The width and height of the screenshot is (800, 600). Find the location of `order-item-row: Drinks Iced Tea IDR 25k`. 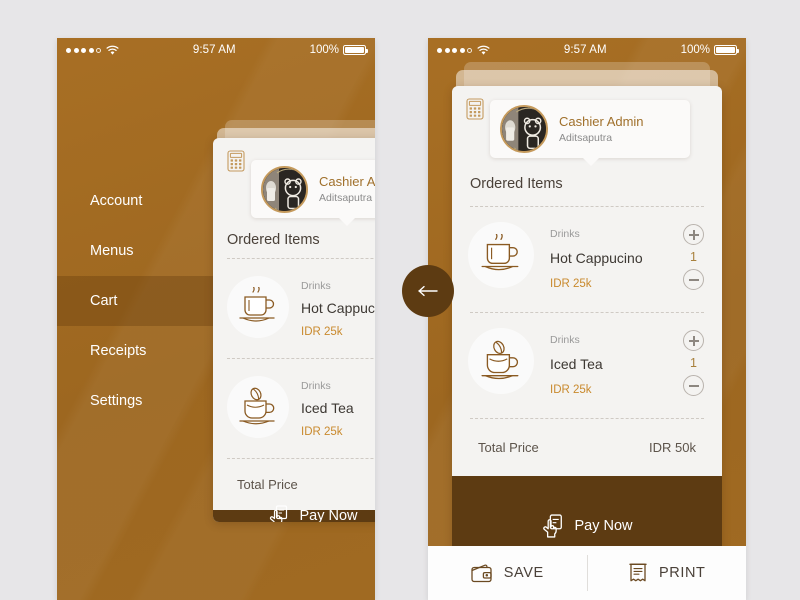

order-item-row: Drinks Iced Tea IDR 25k is located at coordinates (294, 412).